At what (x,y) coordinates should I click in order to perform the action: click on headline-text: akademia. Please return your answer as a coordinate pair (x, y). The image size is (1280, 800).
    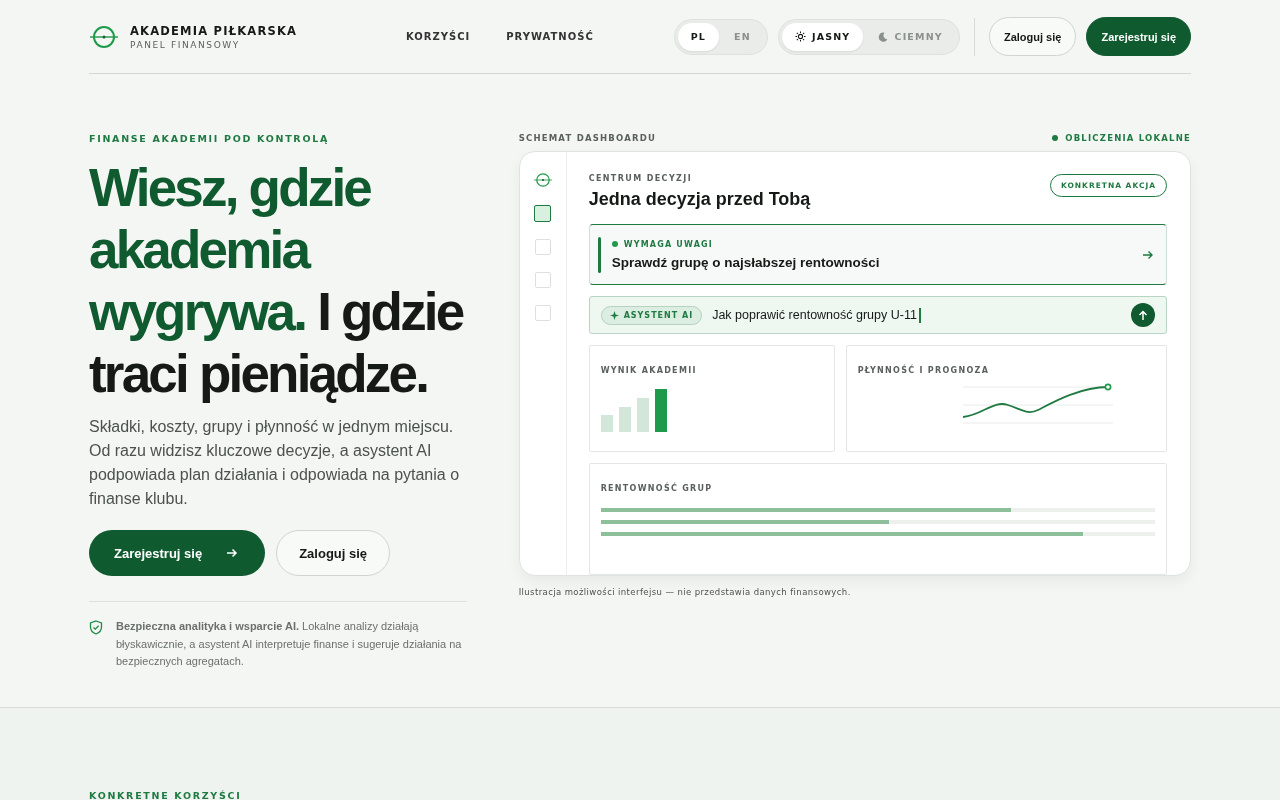
    Looking at the image, I should click on (199, 249).